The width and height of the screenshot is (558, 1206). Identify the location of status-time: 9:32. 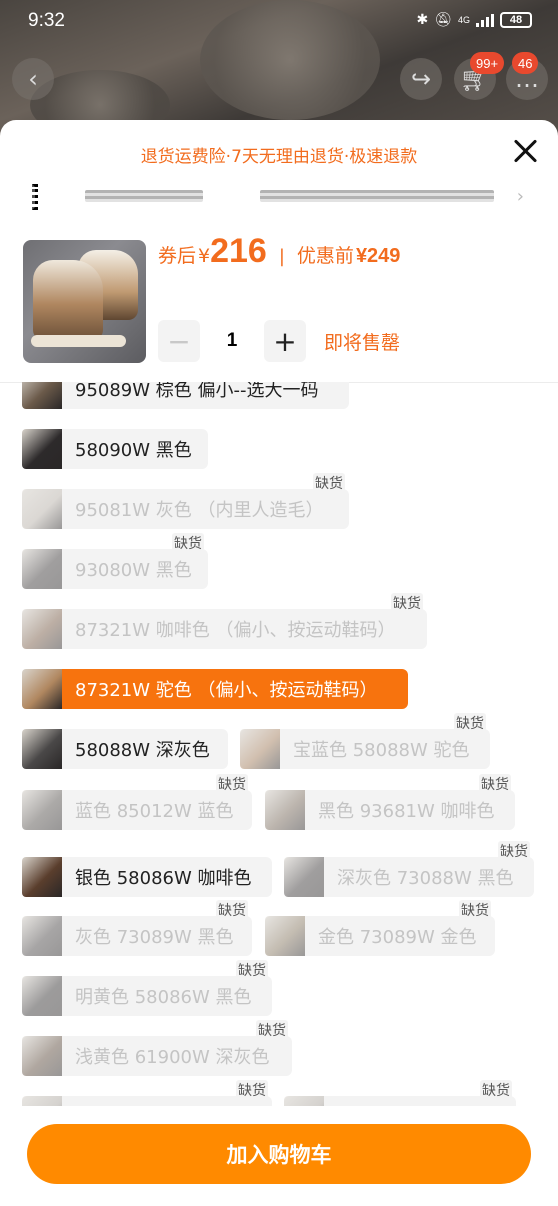
(46, 20).